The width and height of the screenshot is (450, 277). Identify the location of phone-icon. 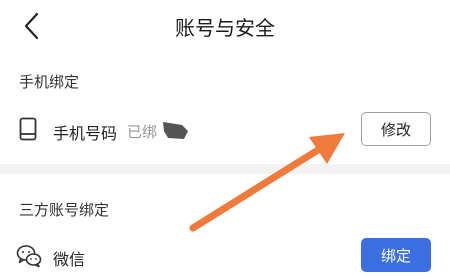
(28, 129).